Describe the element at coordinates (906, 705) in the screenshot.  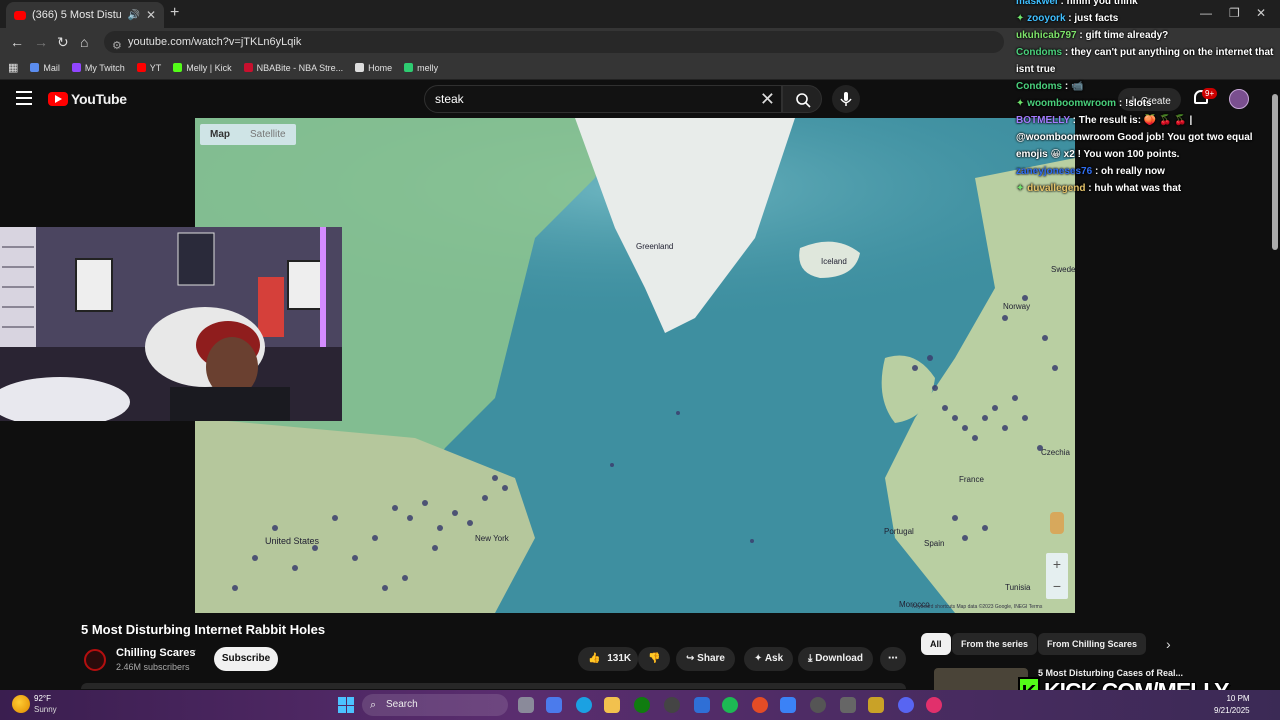
I see `discord-icon` at that location.